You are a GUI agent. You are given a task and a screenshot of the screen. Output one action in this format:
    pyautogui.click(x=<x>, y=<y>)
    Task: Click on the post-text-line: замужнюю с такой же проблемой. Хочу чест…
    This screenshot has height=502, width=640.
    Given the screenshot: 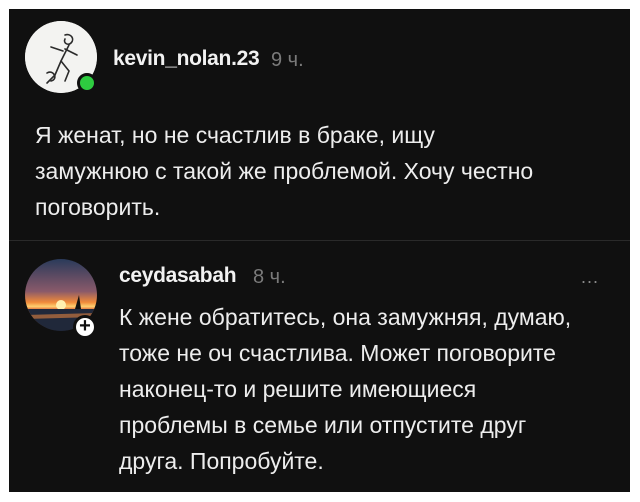 What is the action you would take?
    pyautogui.click(x=284, y=171)
    